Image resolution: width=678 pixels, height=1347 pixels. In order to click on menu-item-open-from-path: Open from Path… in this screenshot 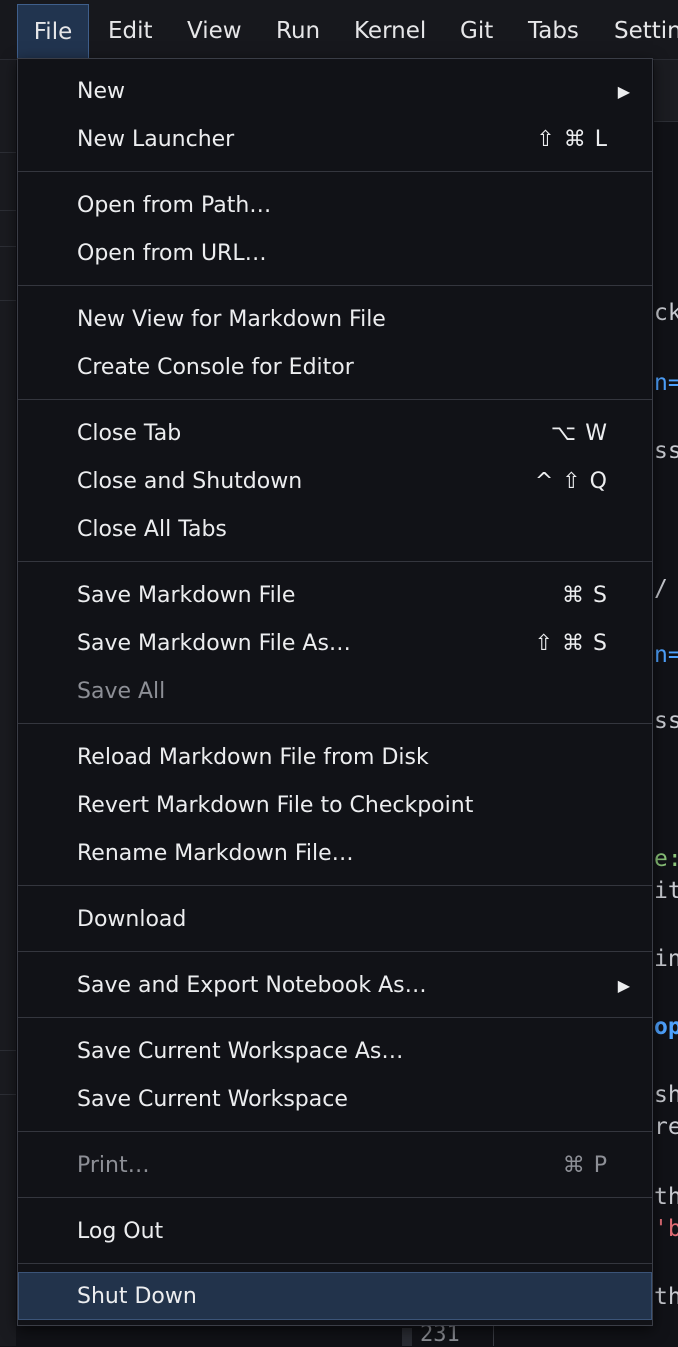, I will do `click(335, 206)`.